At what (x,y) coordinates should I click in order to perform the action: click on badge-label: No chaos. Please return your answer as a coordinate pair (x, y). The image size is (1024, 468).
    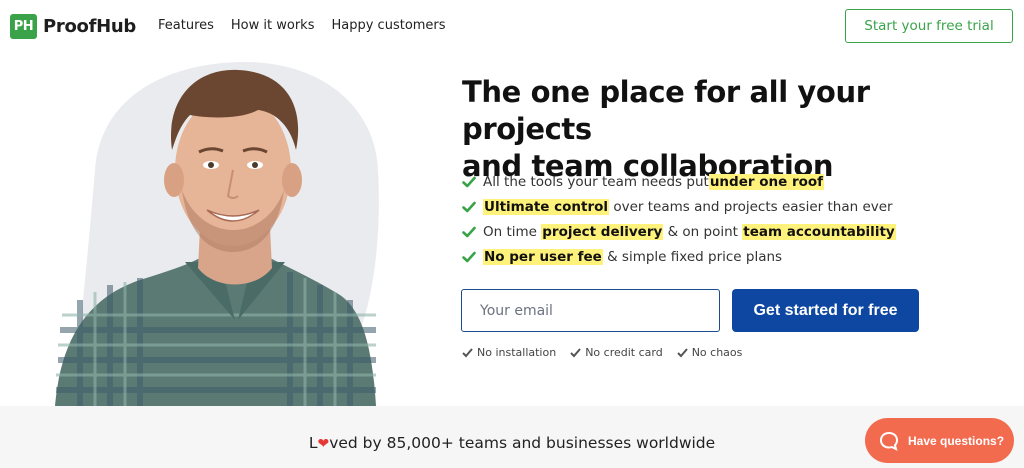
    Looking at the image, I should click on (717, 352).